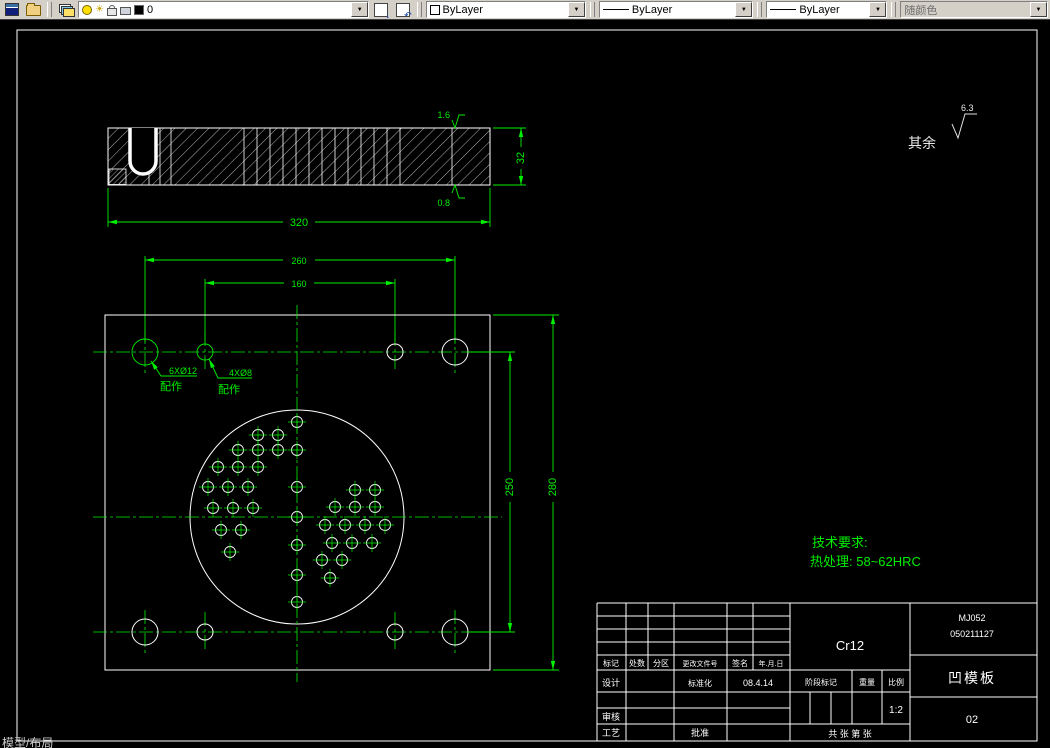 The image size is (1050, 748). What do you see at coordinates (360, 9) in the screenshot?
I see `layer-combo-arrow: ▼` at bounding box center [360, 9].